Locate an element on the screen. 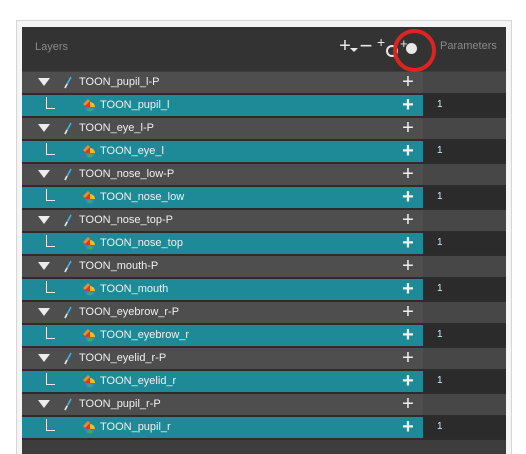  peg-layer-row: TOON_pupil_l-P + is located at coordinates (264, 83).